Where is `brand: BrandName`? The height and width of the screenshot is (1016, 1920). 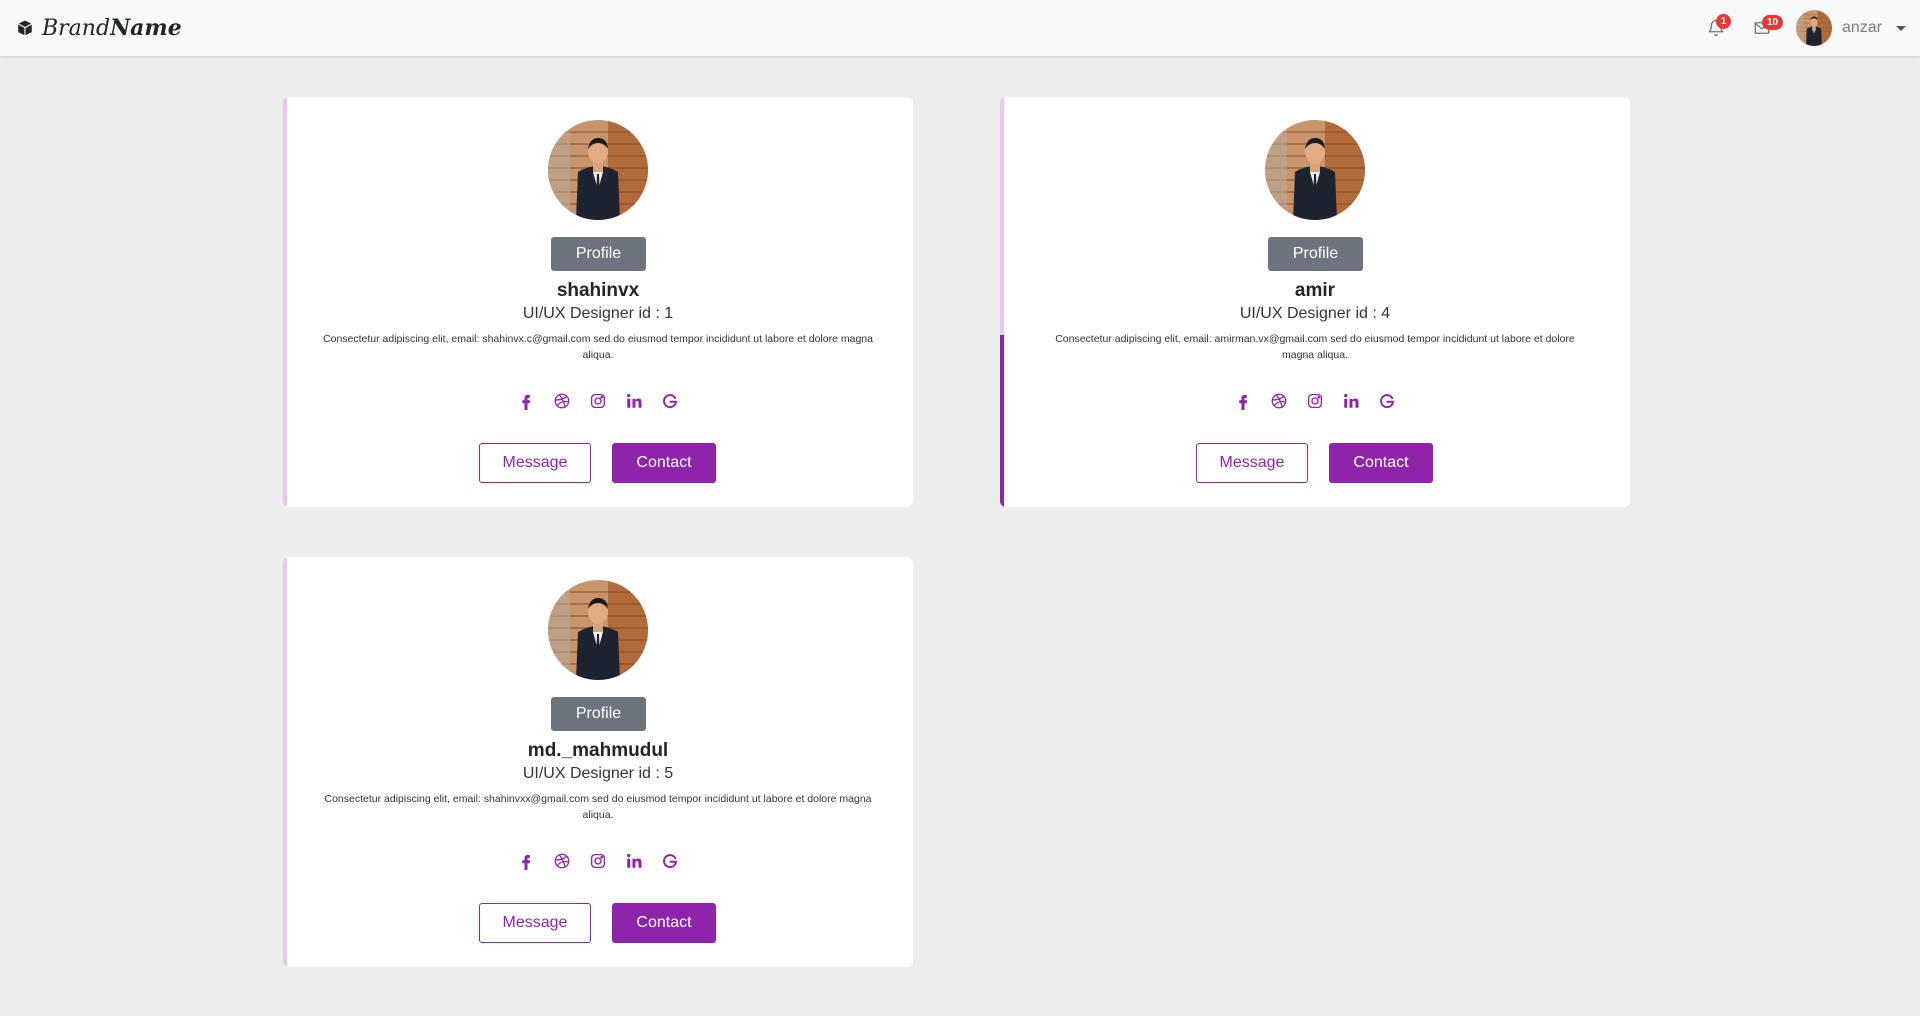
brand: BrandName is located at coordinates (99, 28).